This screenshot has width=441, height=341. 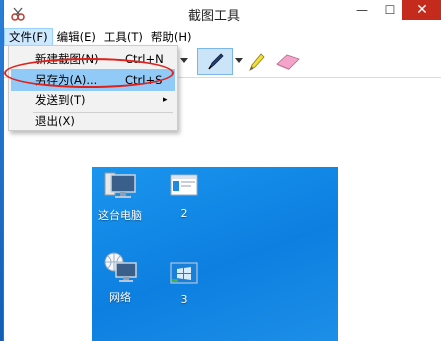 I want to click on menu-item-exit: 退出(X), so click(x=93, y=121).